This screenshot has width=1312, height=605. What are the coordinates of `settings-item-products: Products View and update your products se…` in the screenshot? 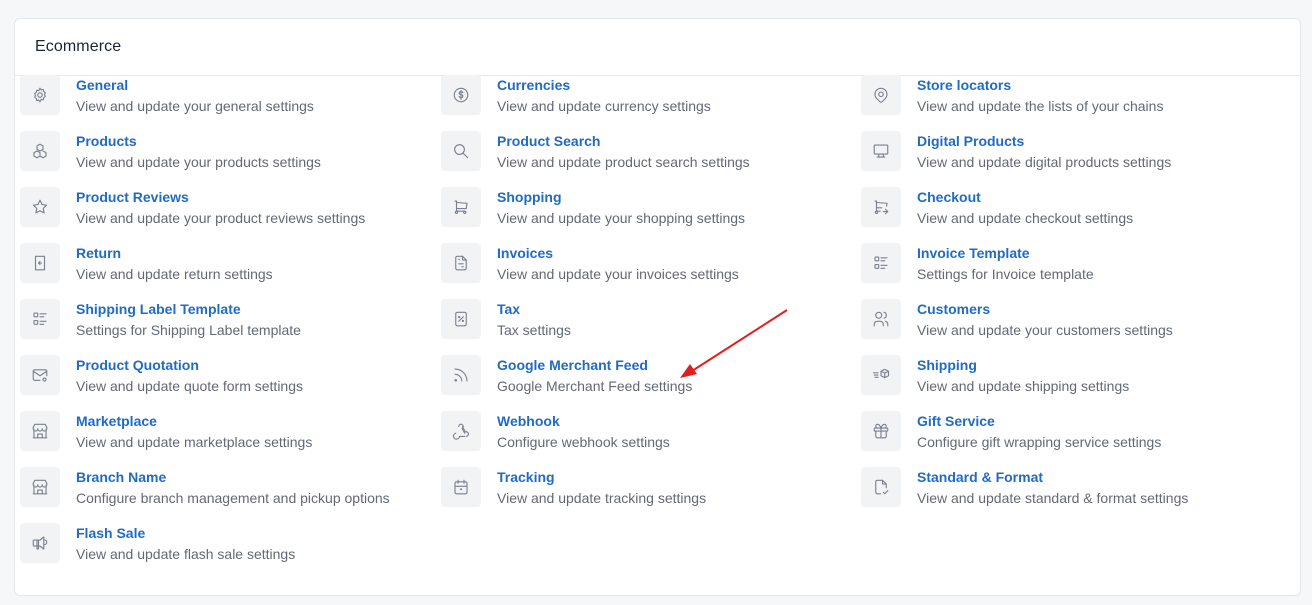 It's located at (220, 152).